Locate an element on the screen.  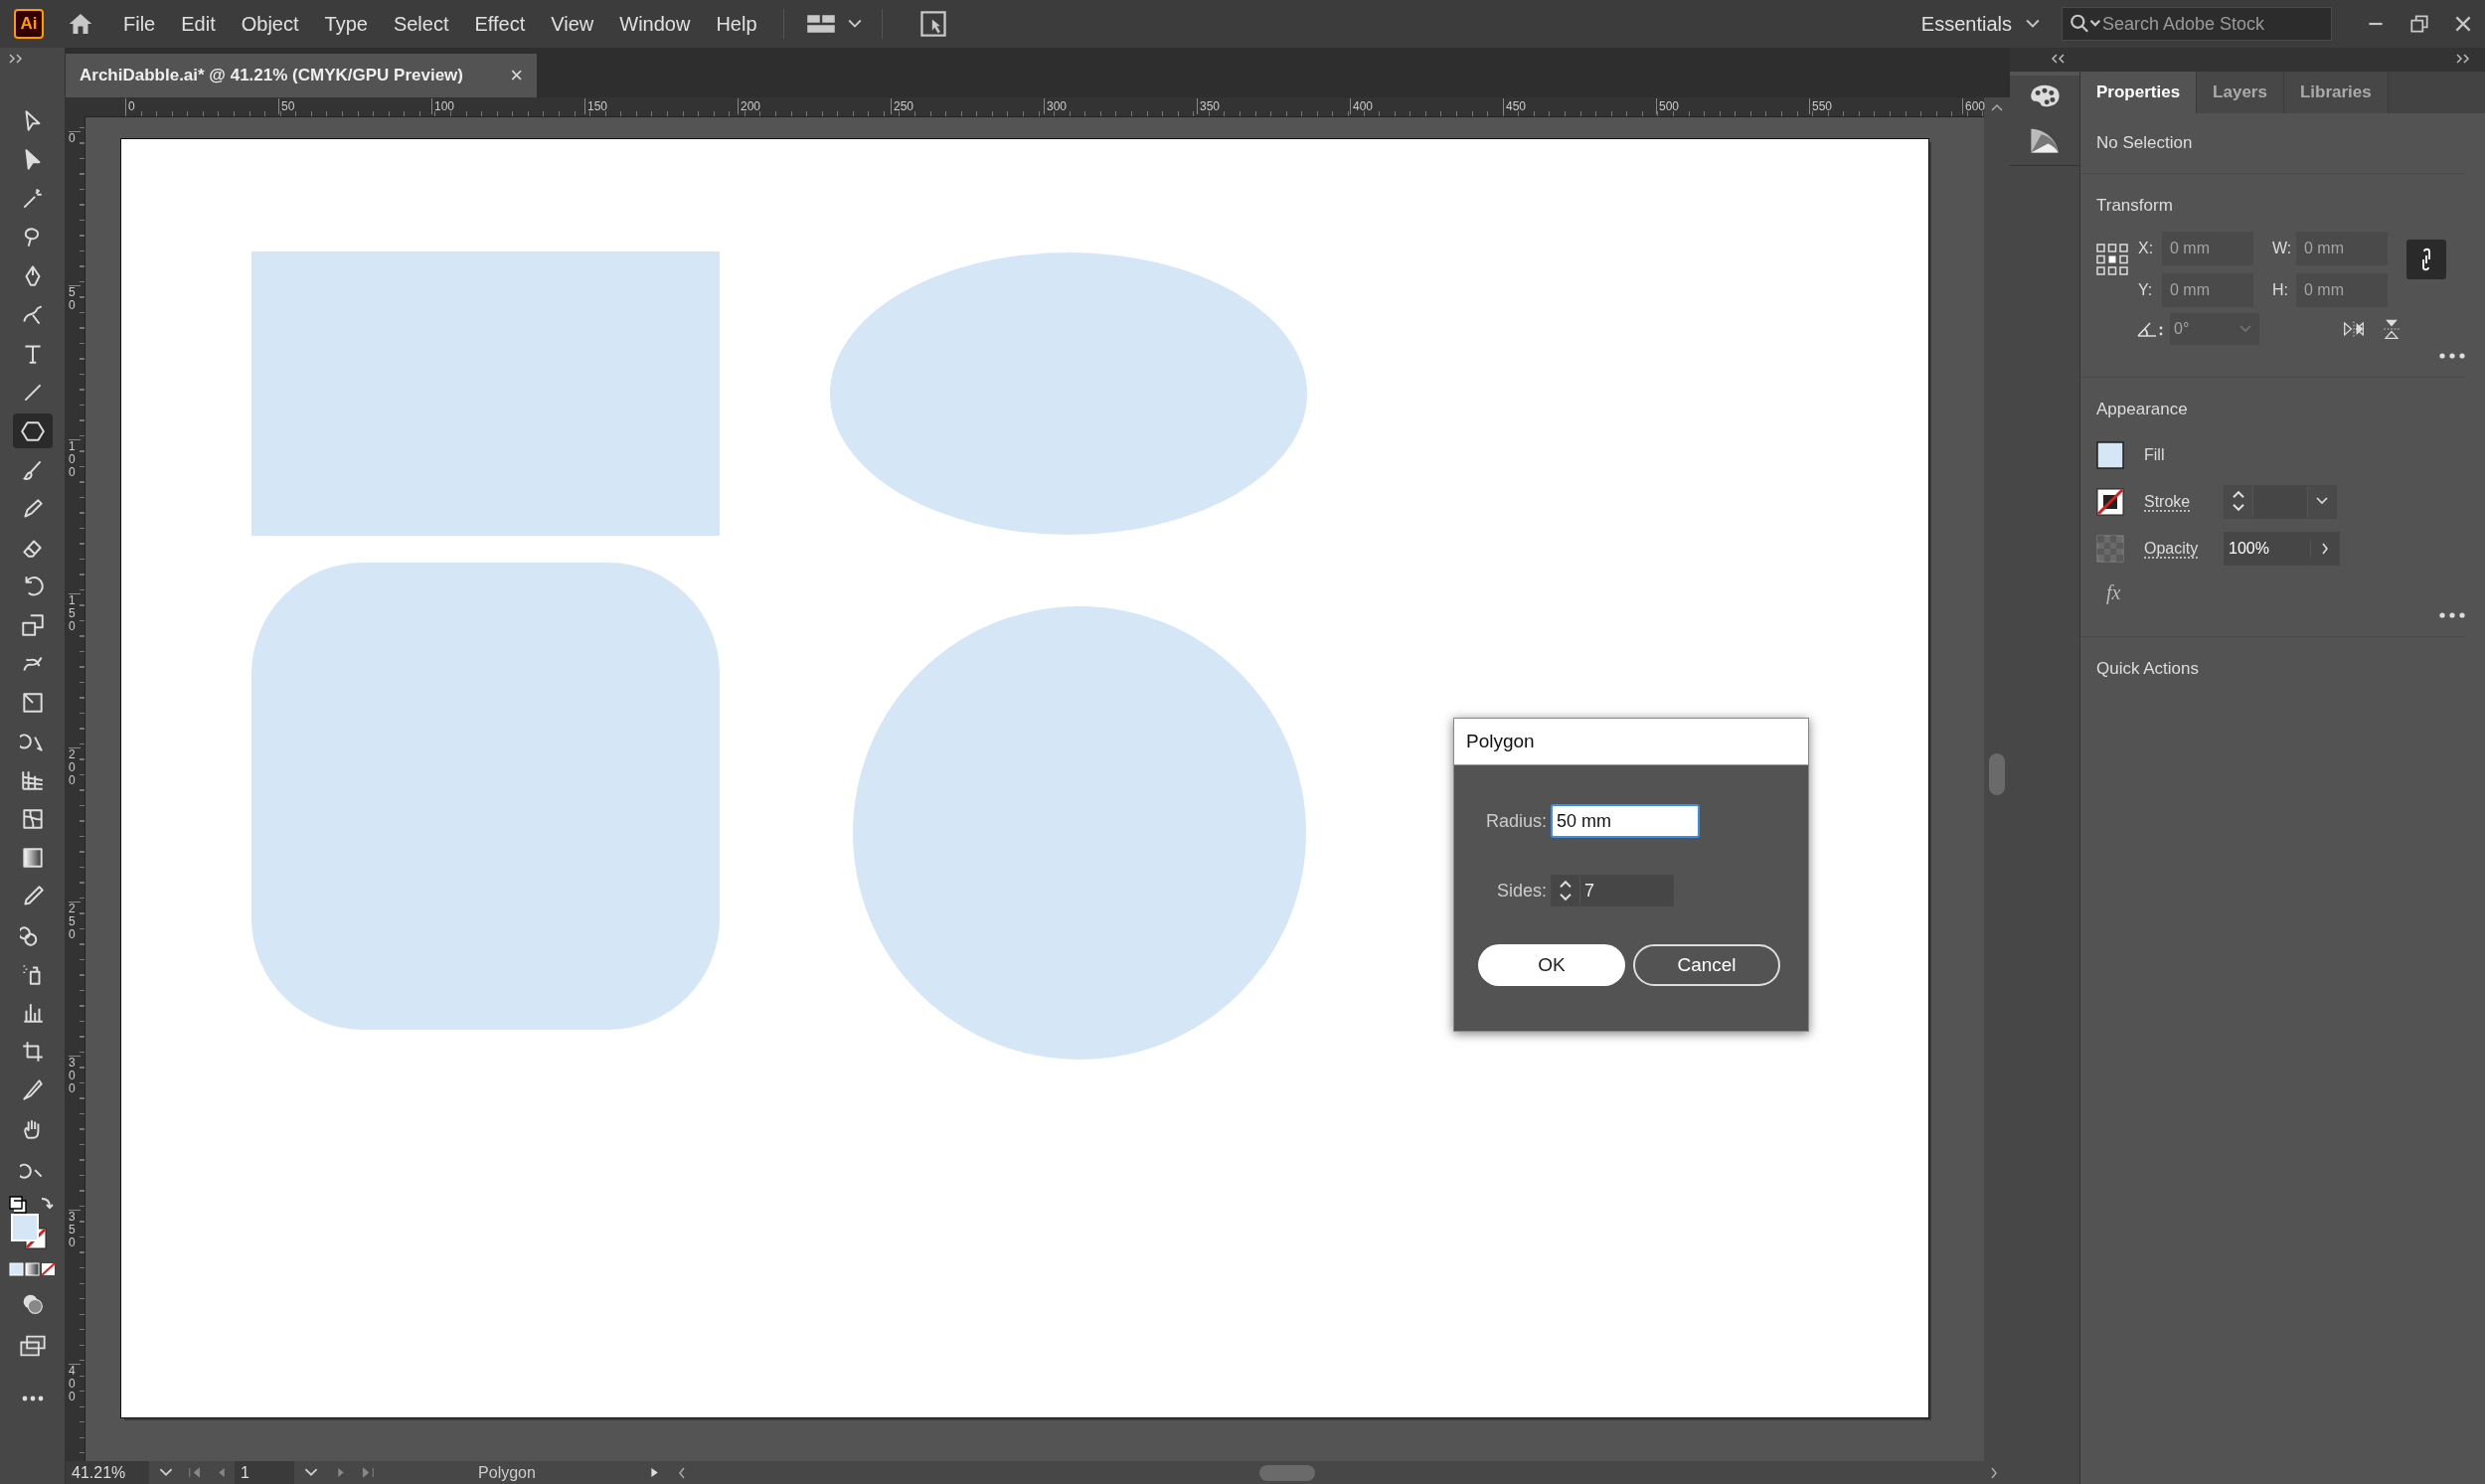
menu-item: Object is located at coordinates (270, 24).